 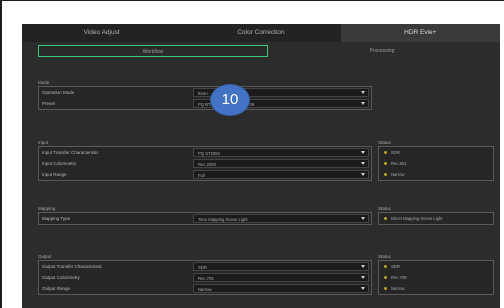 I want to click on input-colorimetry-value: Rec.2020, so click(x=207, y=164).